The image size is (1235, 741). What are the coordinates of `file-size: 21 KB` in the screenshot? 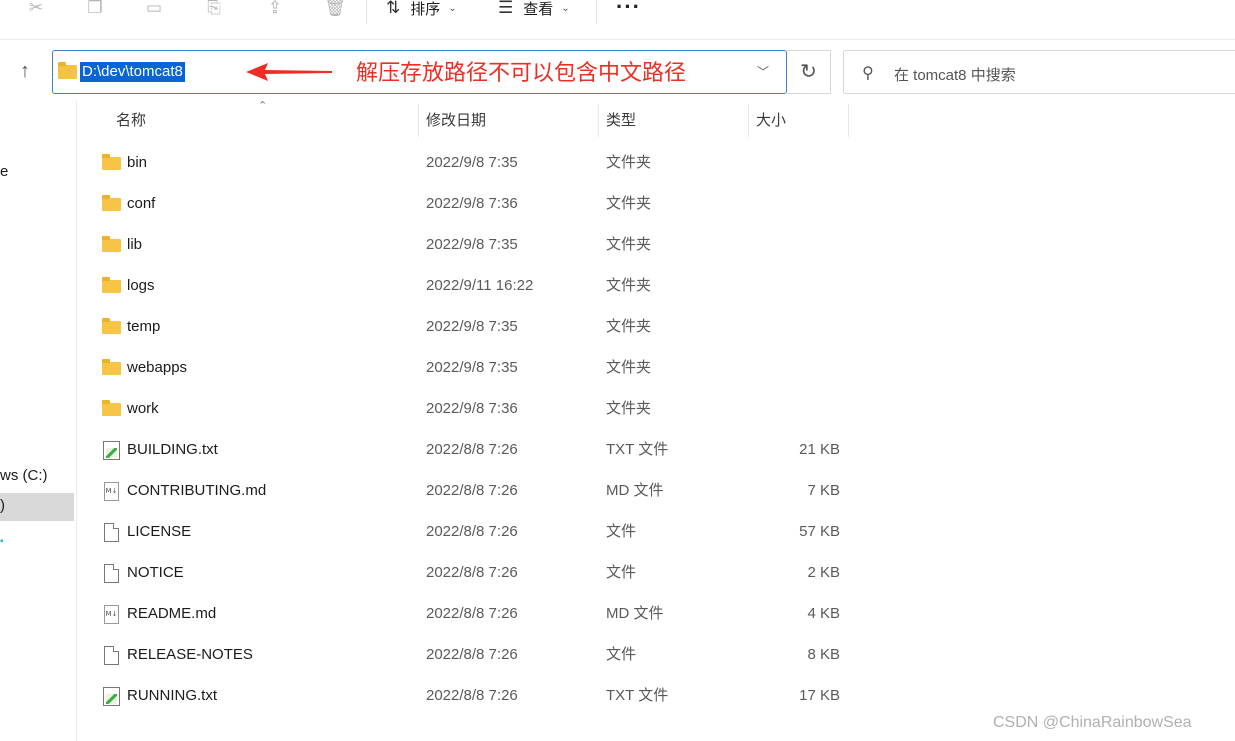 It's located at (819, 449).